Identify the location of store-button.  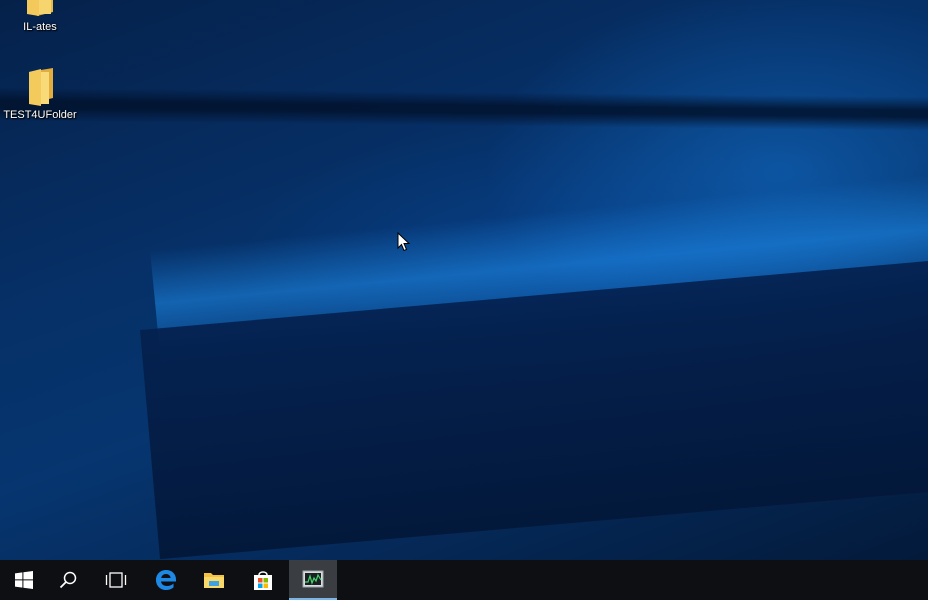
(263, 580).